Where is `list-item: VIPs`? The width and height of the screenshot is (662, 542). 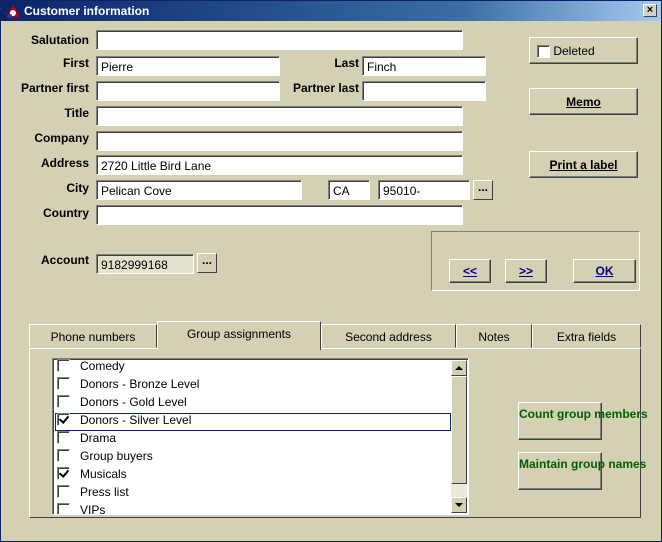 list-item: VIPs is located at coordinates (253, 509).